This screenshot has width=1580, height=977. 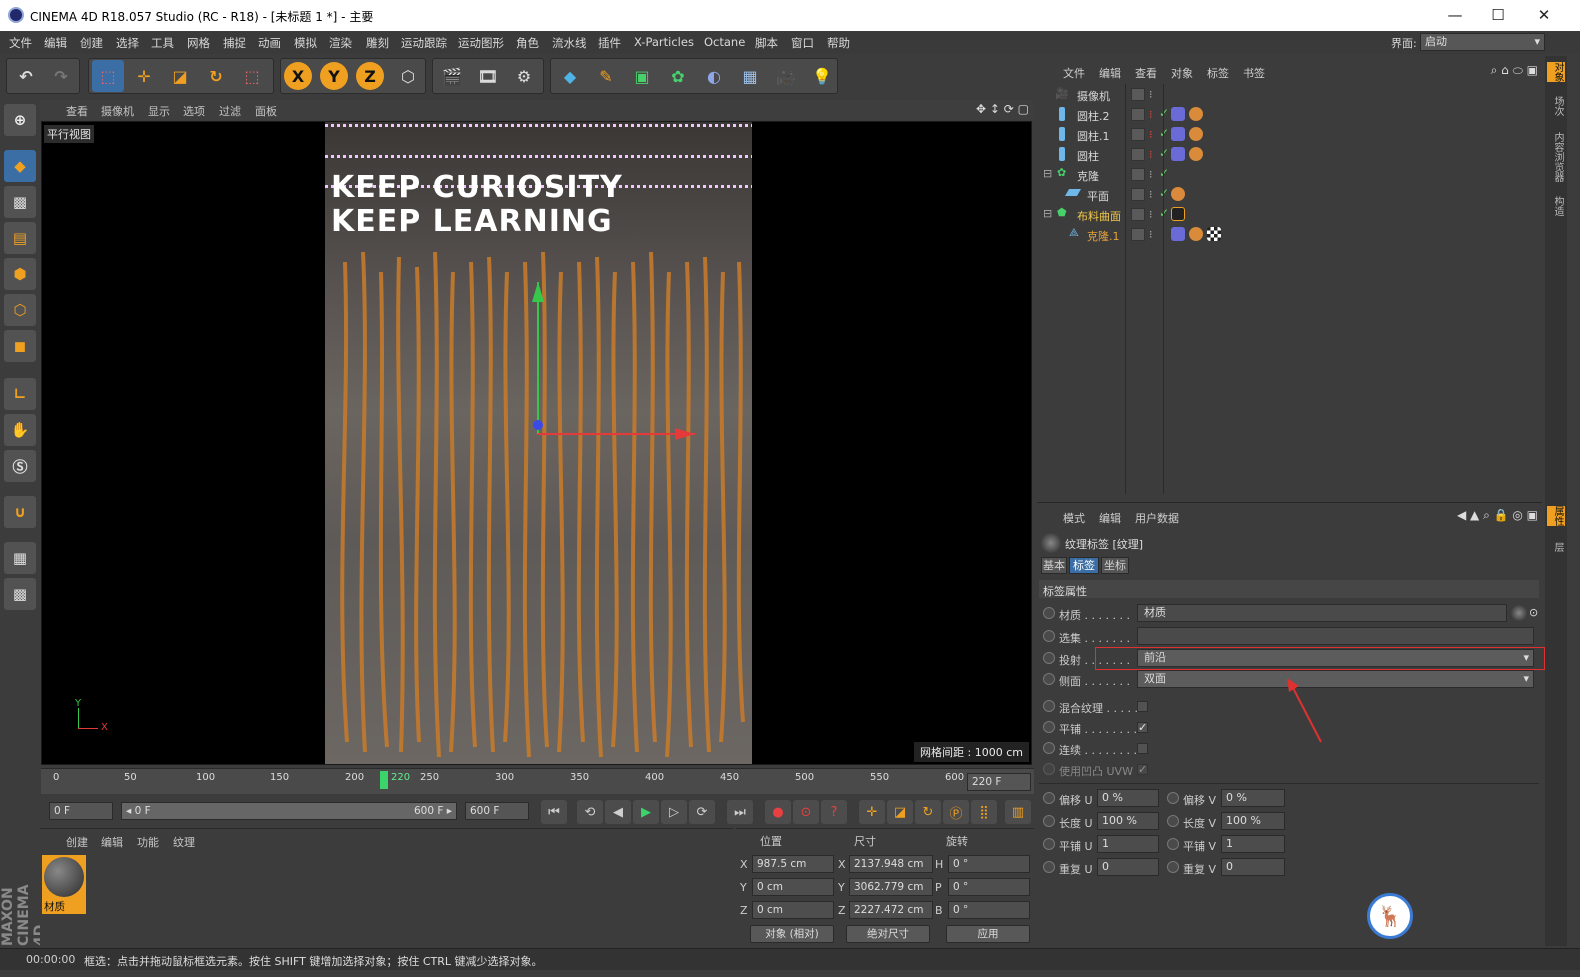 What do you see at coordinates (590, 812) in the screenshot?
I see `prev-key-icon: ⟲` at bounding box center [590, 812].